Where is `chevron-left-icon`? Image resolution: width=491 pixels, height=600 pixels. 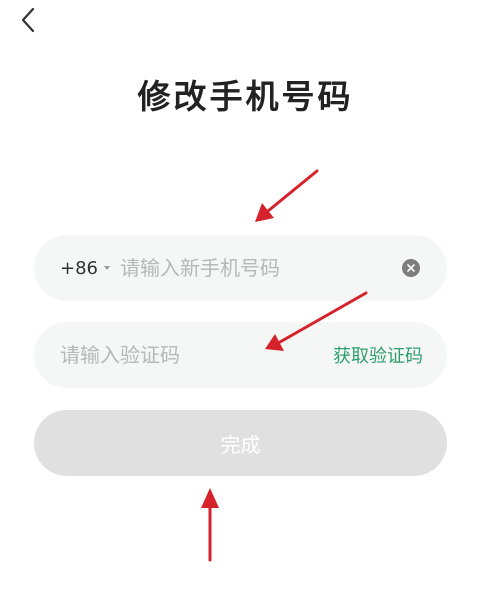 chevron-left-icon is located at coordinates (28, 20).